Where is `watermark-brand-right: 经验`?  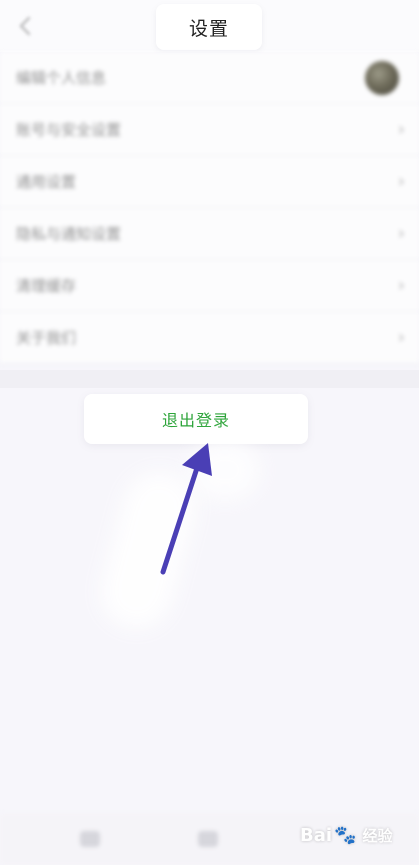
watermark-brand-right: 经验 is located at coordinates (377, 835).